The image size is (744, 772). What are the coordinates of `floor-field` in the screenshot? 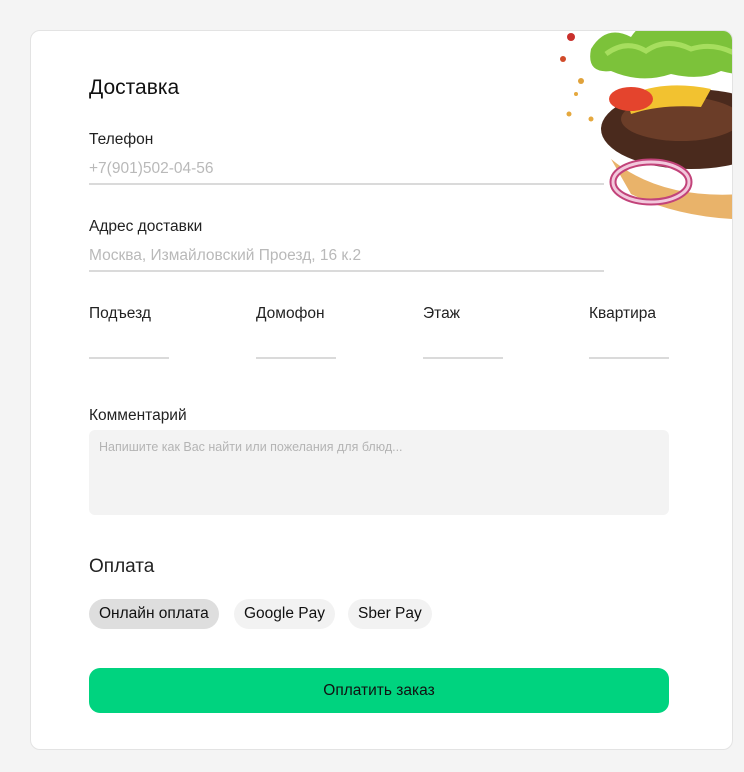 It's located at (463, 358).